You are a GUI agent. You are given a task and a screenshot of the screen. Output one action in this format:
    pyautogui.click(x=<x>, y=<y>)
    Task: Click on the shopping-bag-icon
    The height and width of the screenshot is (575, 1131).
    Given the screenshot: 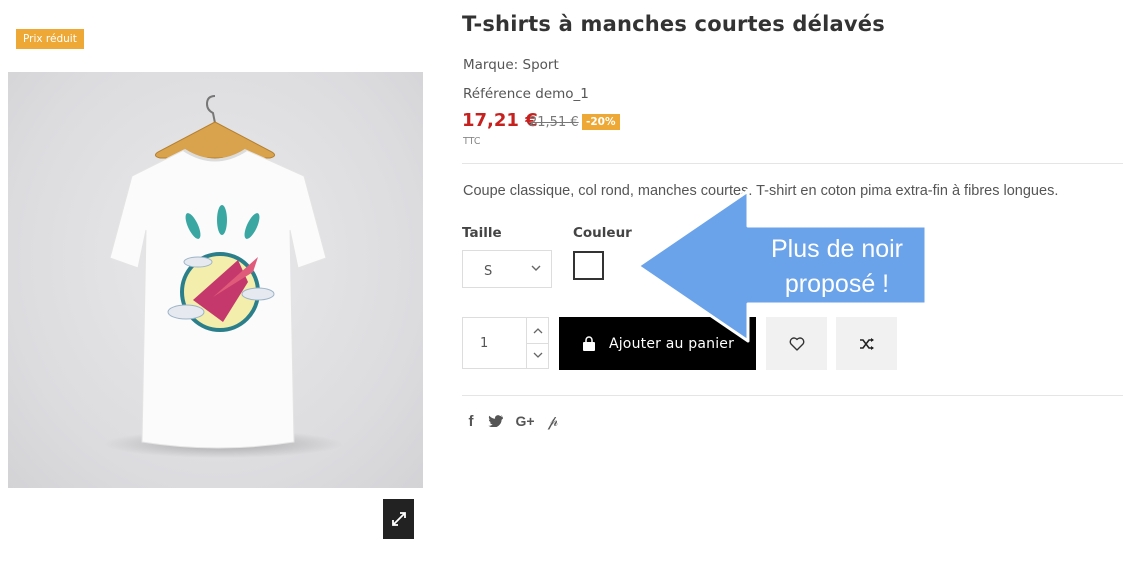 What is the action you would take?
    pyautogui.click(x=588, y=343)
    